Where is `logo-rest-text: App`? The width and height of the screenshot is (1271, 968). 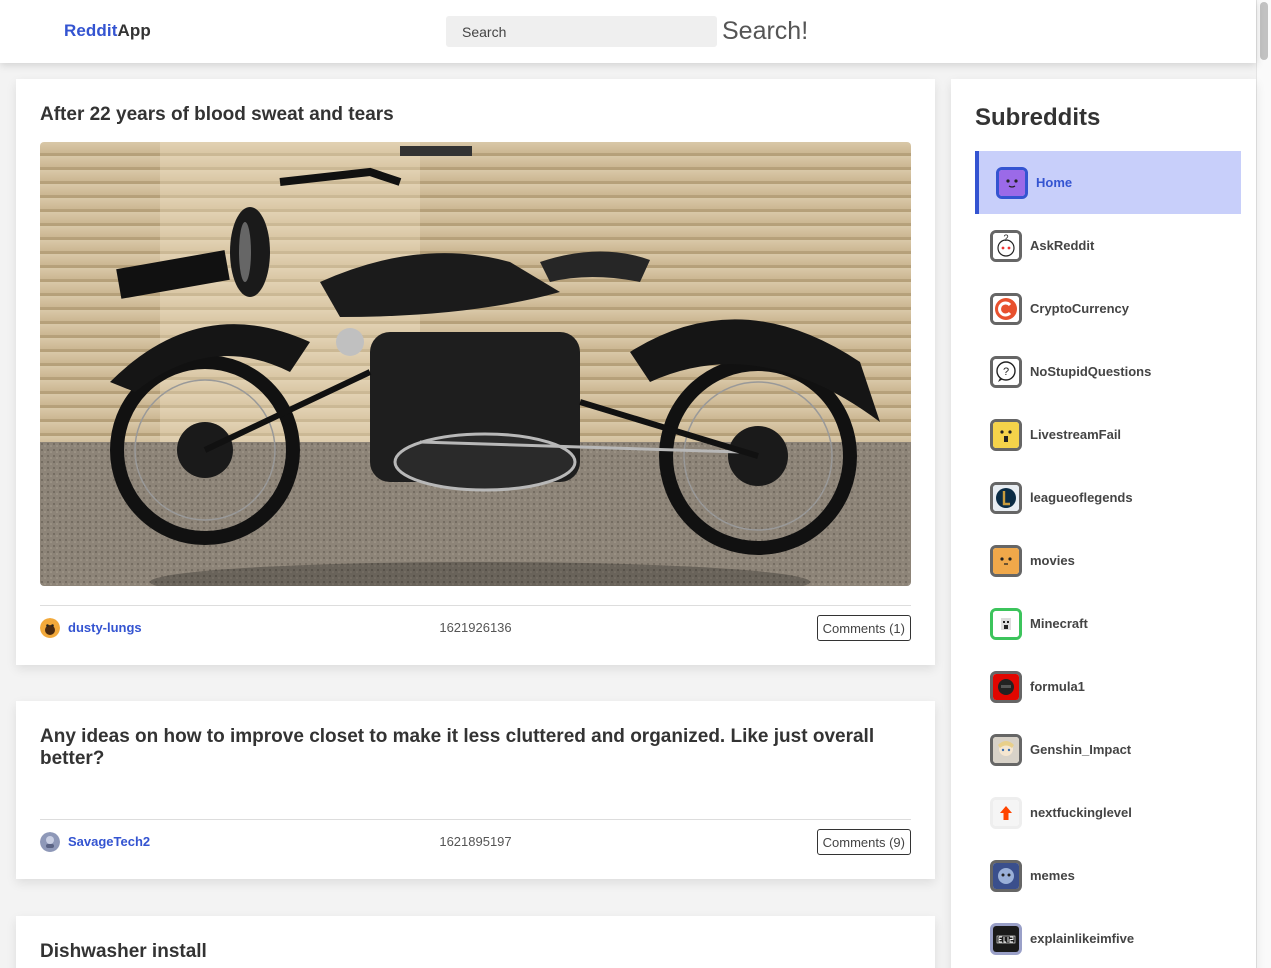 logo-rest-text: App is located at coordinates (134, 30).